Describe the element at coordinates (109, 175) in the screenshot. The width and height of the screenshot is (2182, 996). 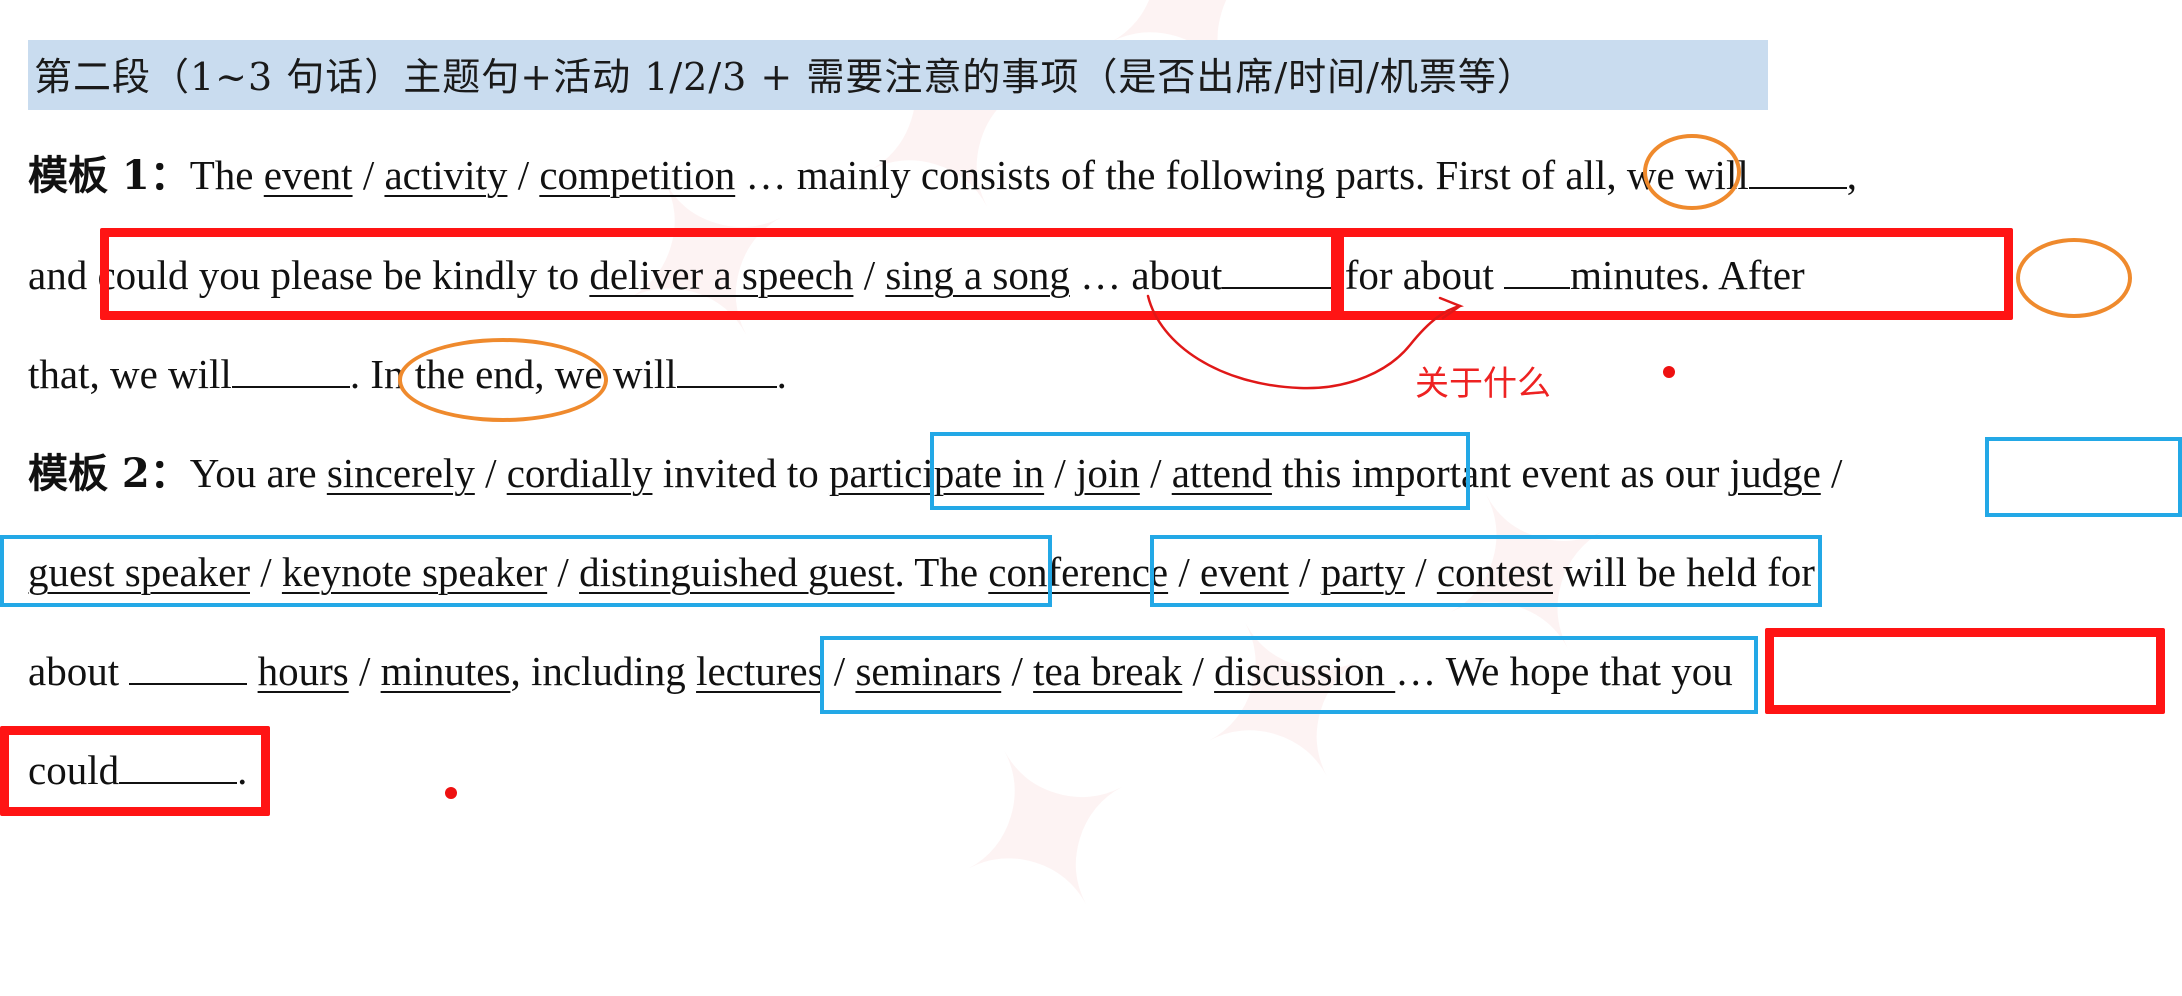
I see `template1-label: 模板 1：` at that location.